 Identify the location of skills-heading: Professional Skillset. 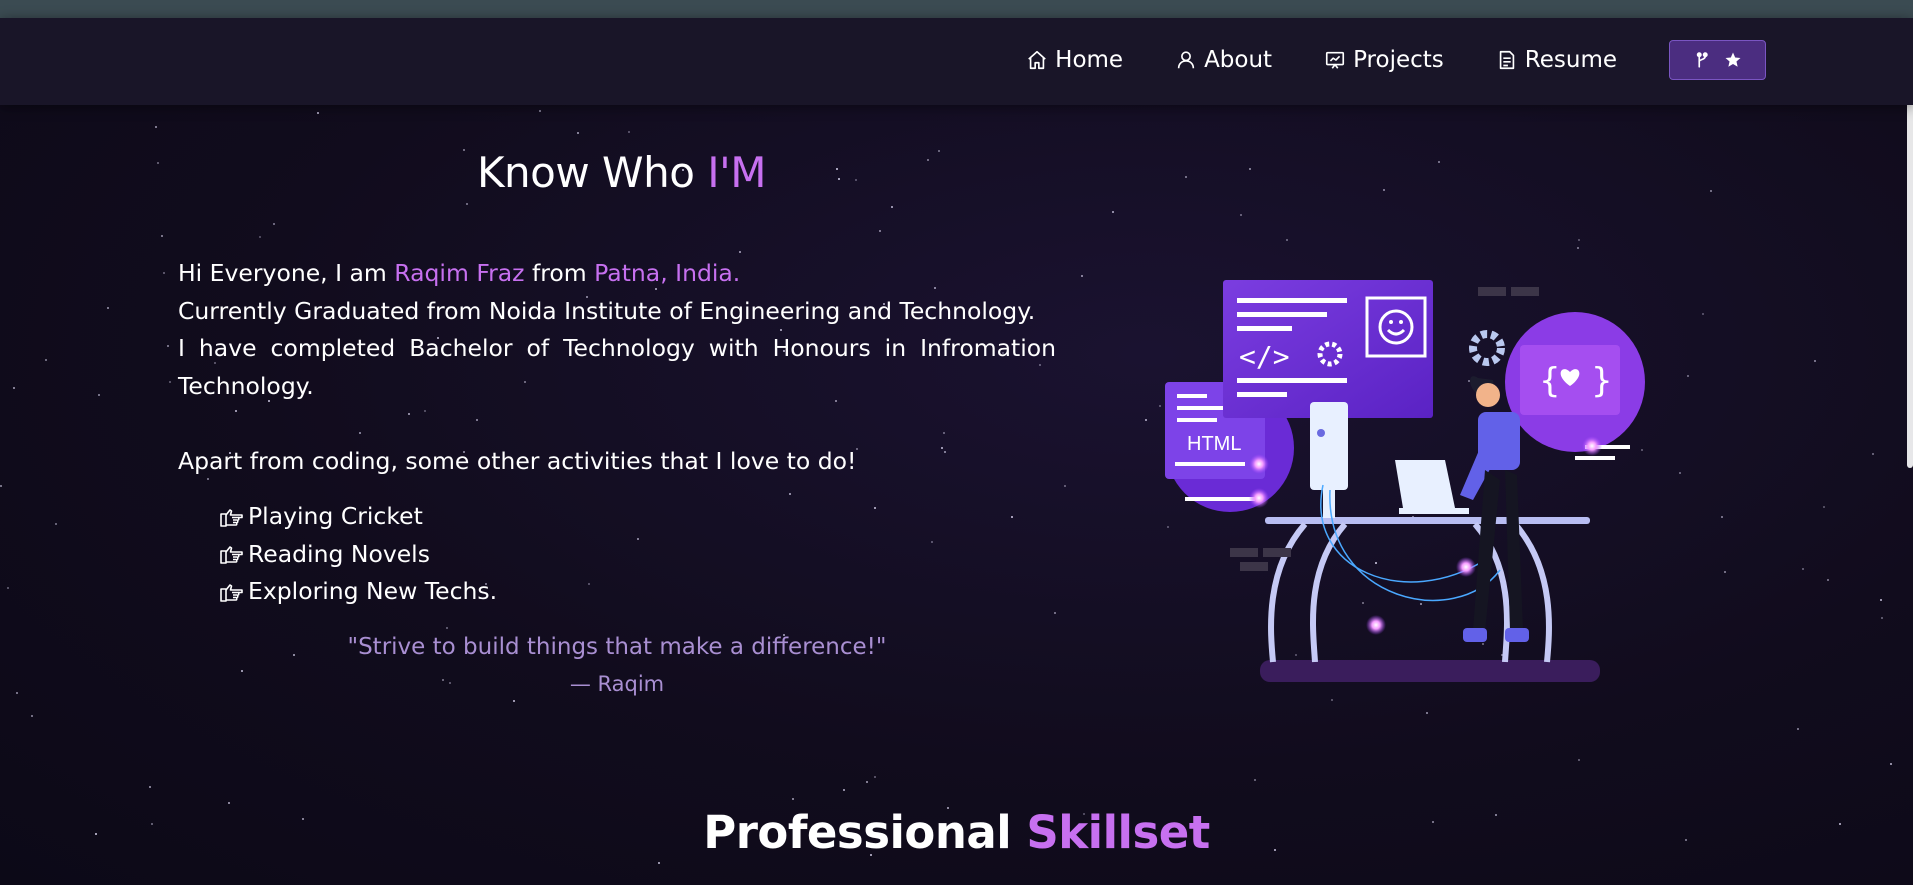
(956, 832).